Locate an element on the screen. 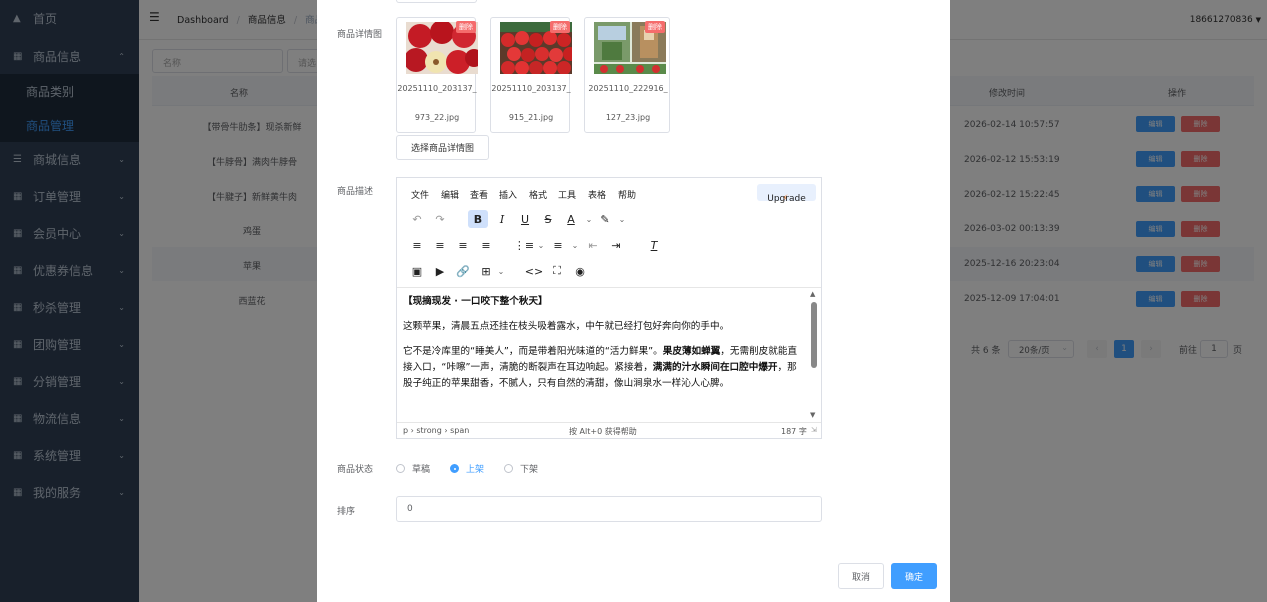  indent-icon: ⇥ is located at coordinates (616, 245).